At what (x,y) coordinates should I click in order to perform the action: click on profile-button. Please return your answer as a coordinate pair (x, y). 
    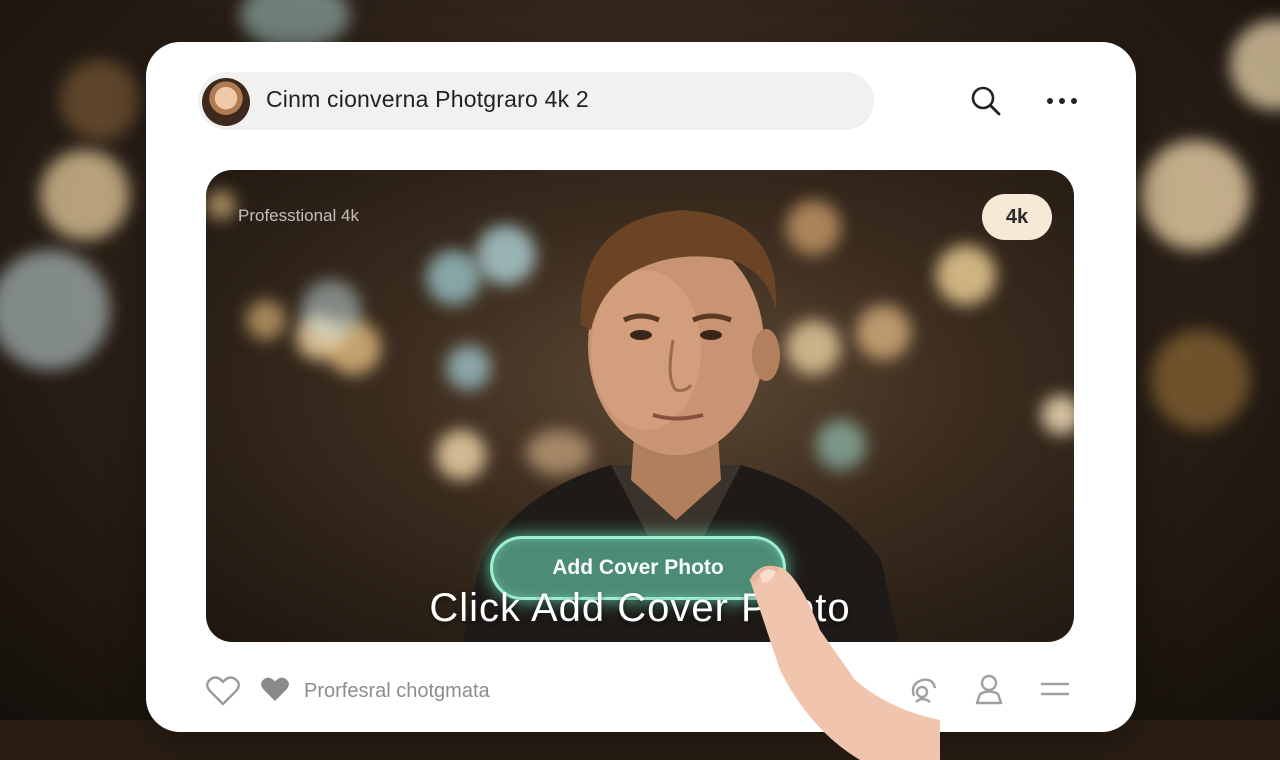
    Looking at the image, I should click on (989, 691).